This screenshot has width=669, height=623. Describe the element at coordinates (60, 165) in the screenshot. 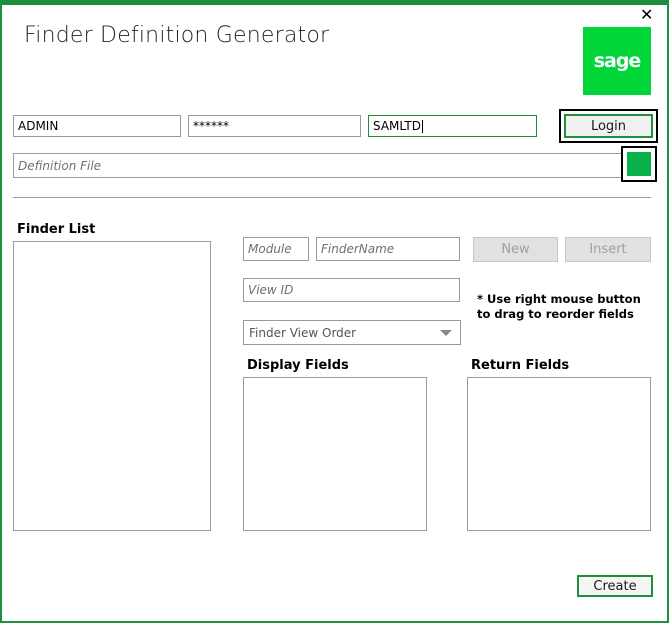

I see `definition-file-placeholder: Definition File` at that location.